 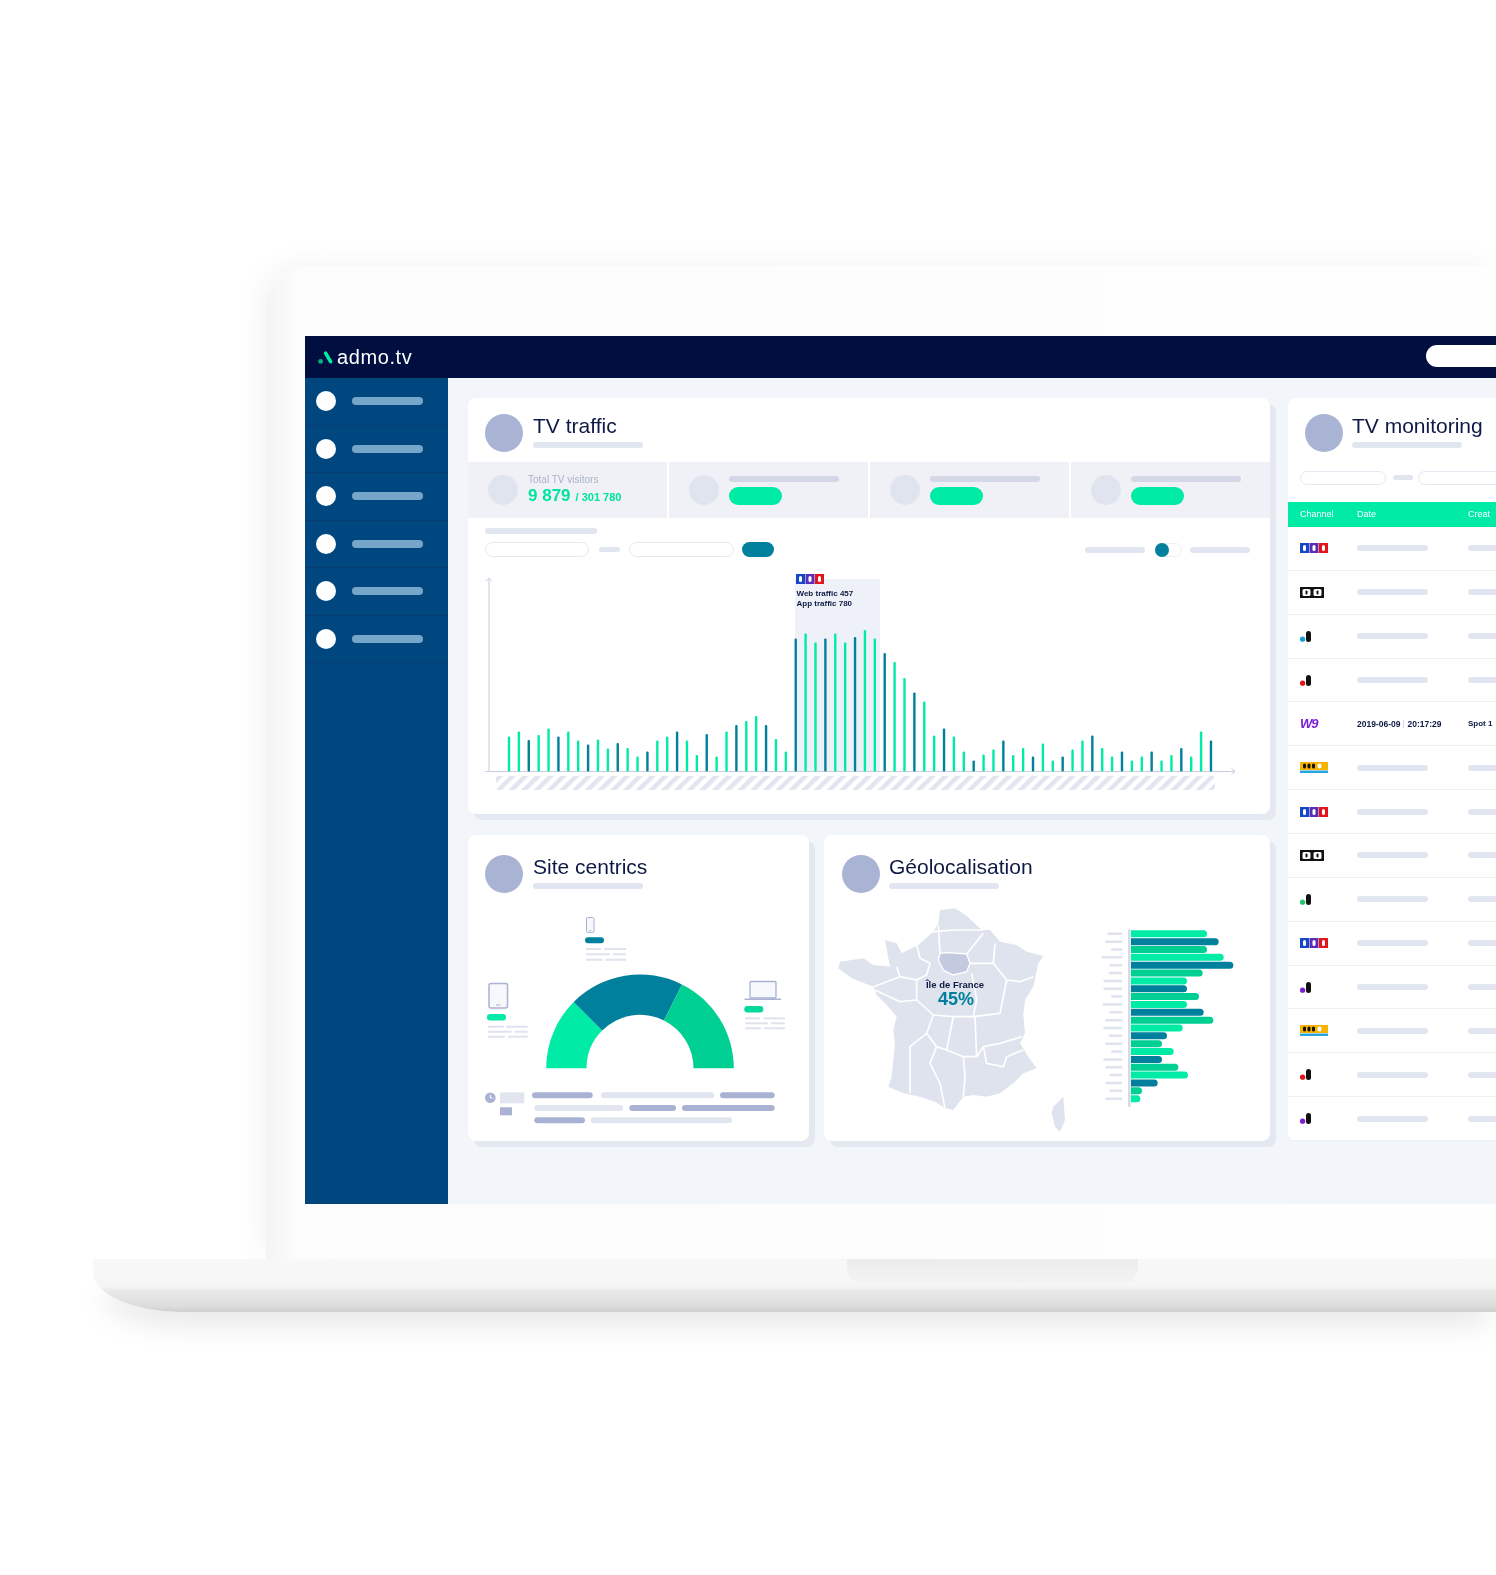 I want to click on logo-text: admo.tv, so click(x=375, y=357).